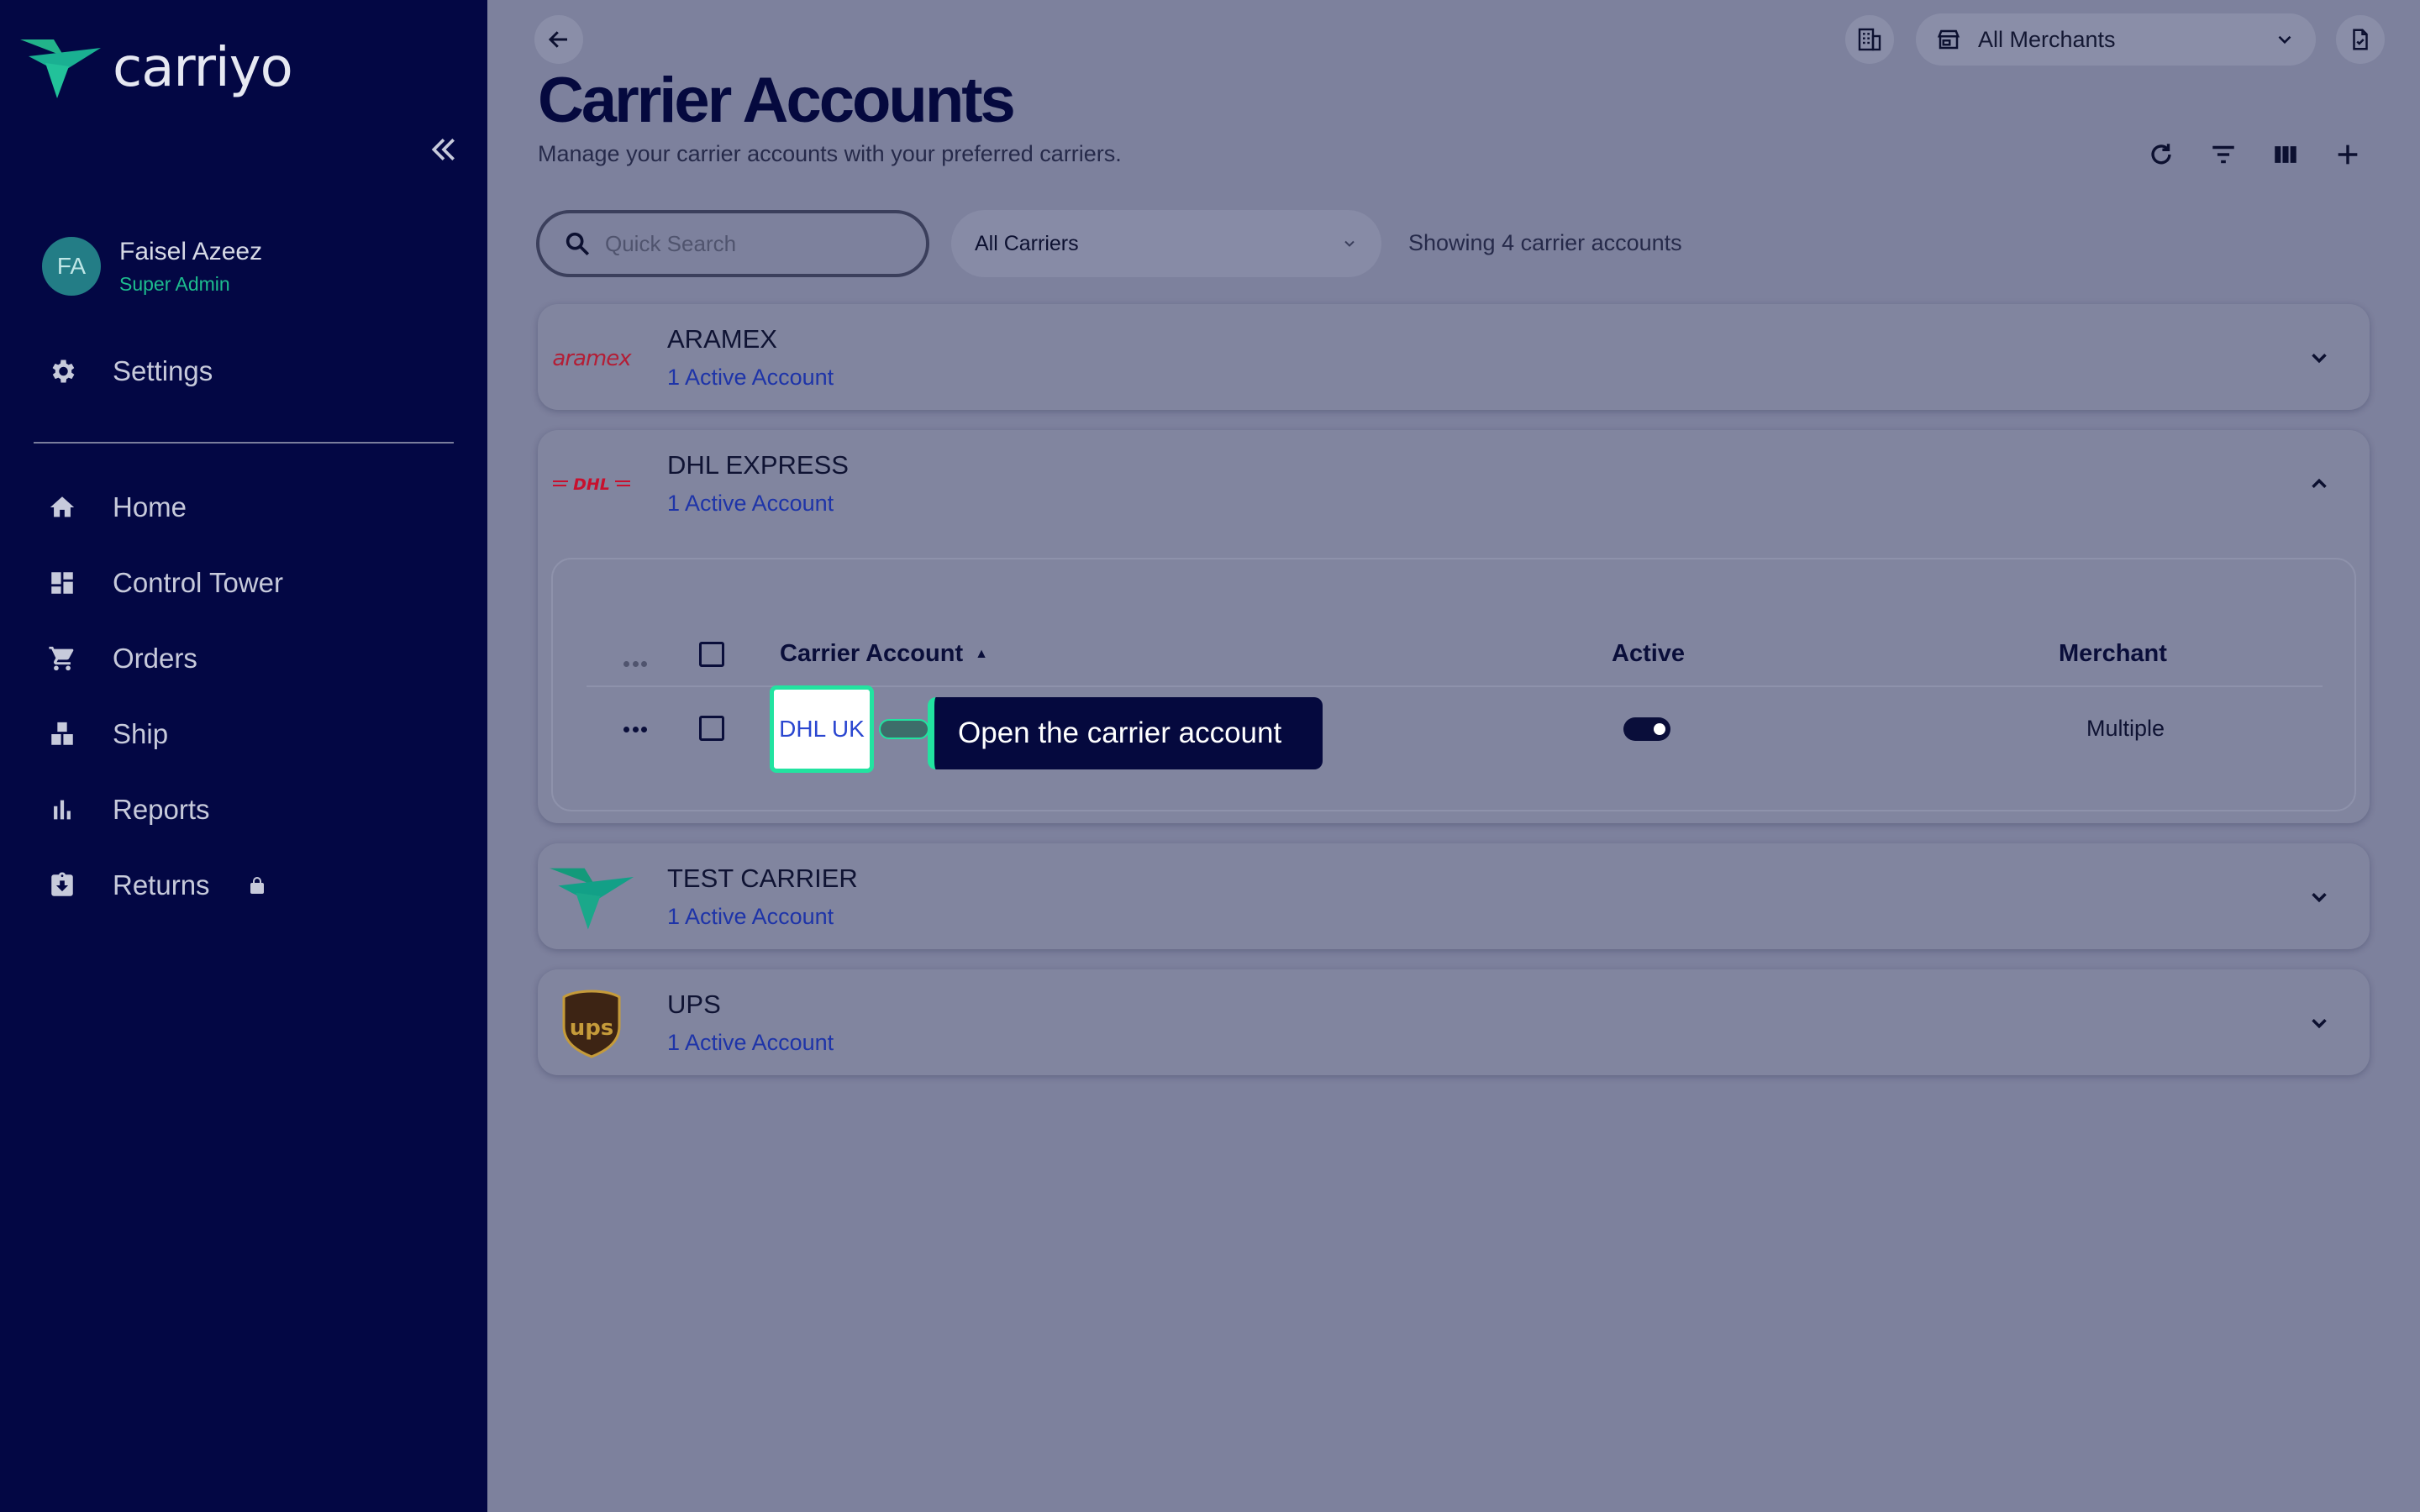  Describe the element at coordinates (822, 729) in the screenshot. I see `carrier-account-link: DHL UK` at that location.